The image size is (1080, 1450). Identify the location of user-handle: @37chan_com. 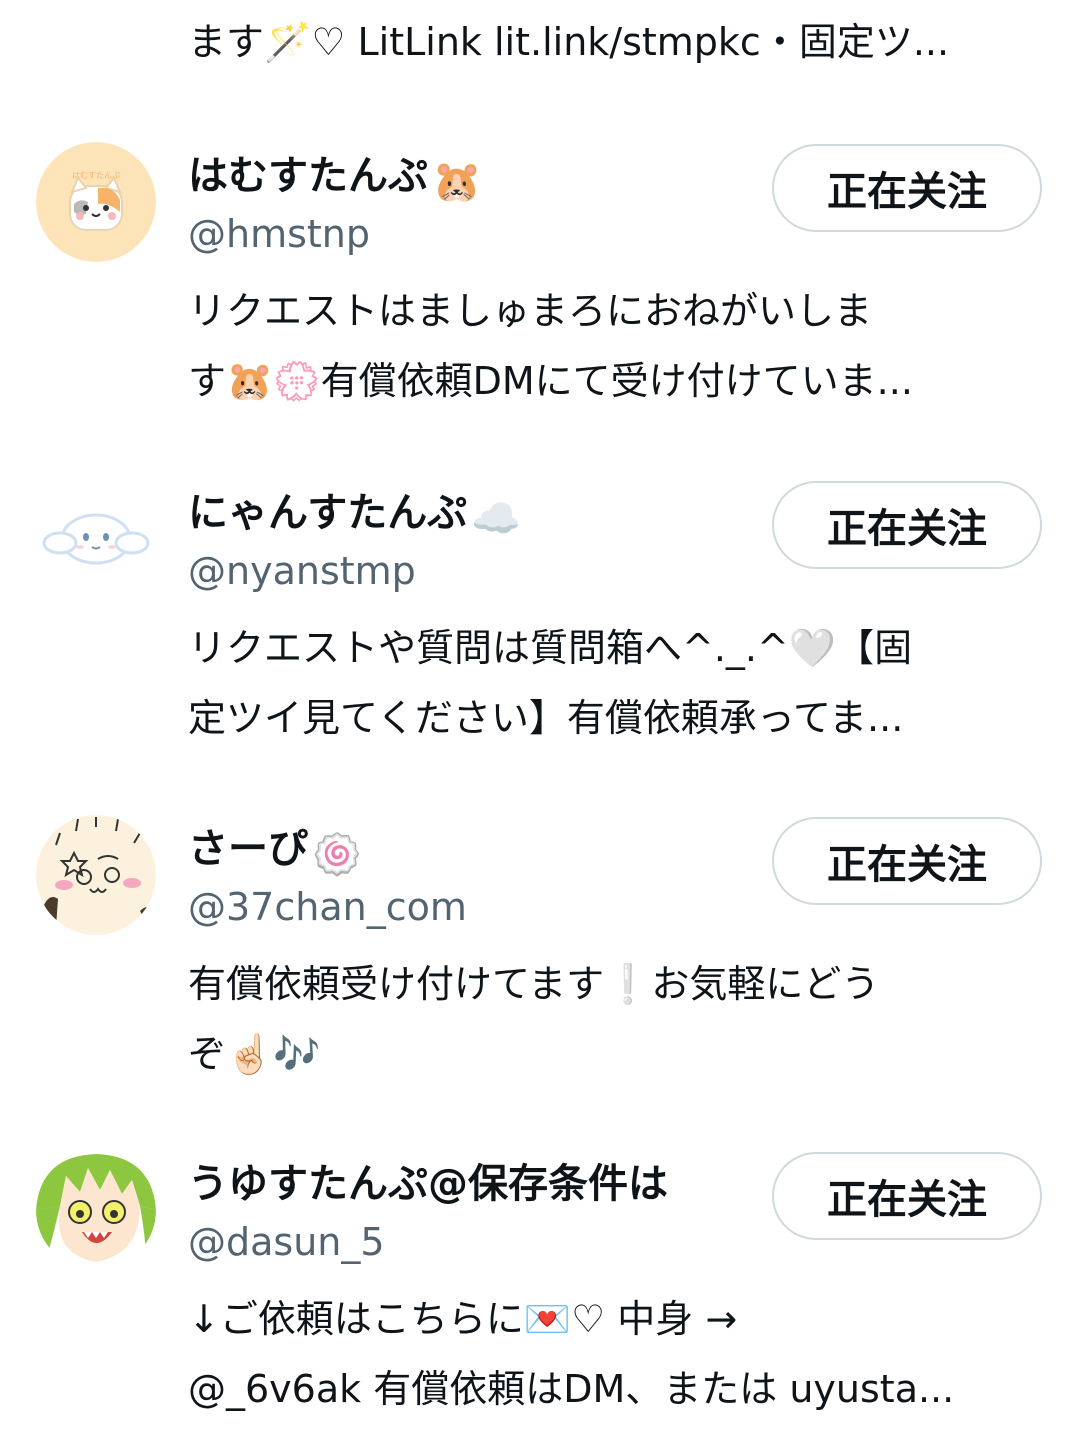
(327, 907).